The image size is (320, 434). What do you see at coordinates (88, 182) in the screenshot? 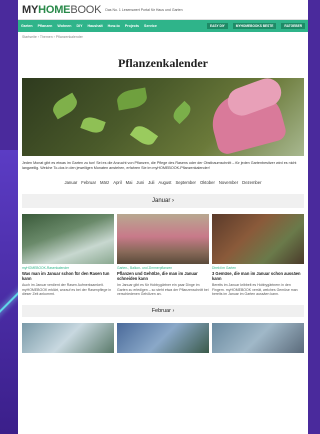
I see `month-link-februar: Februar` at bounding box center [88, 182].